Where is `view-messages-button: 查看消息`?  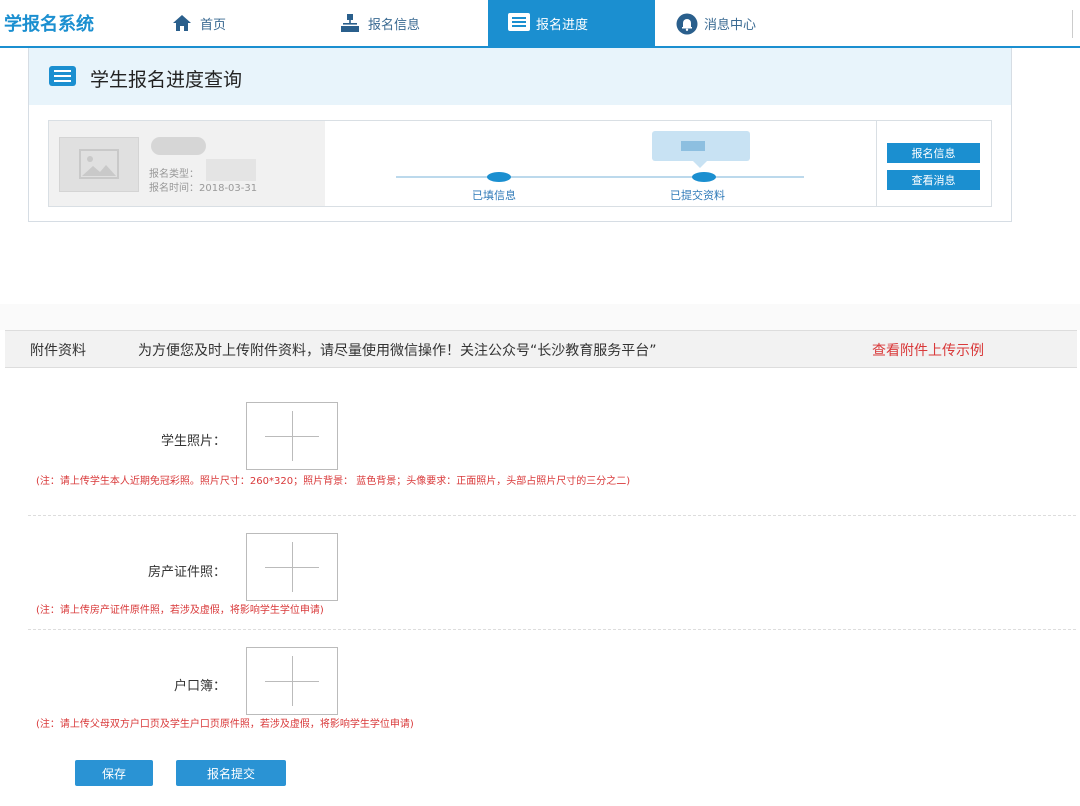 view-messages-button: 查看消息 is located at coordinates (933, 180).